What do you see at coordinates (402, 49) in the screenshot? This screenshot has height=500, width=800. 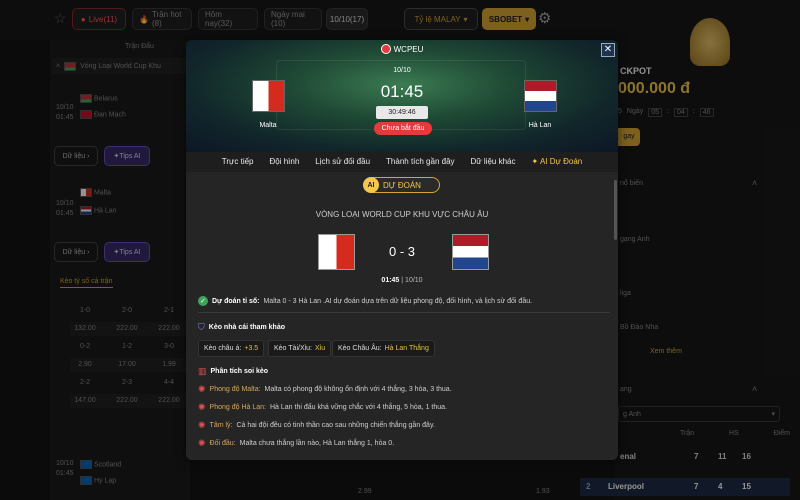 I see `brand: WCPEU` at bounding box center [402, 49].